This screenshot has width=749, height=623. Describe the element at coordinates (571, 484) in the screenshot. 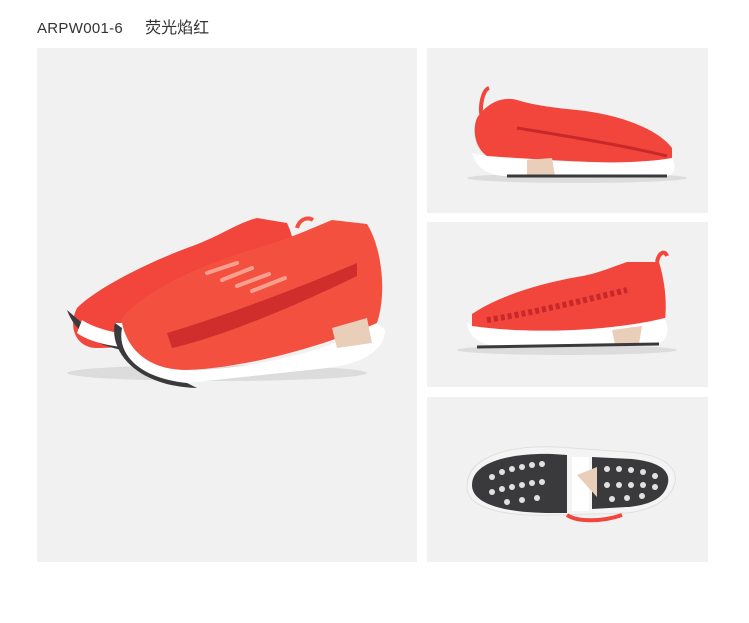

I see `shoe-outsole-illustration` at that location.